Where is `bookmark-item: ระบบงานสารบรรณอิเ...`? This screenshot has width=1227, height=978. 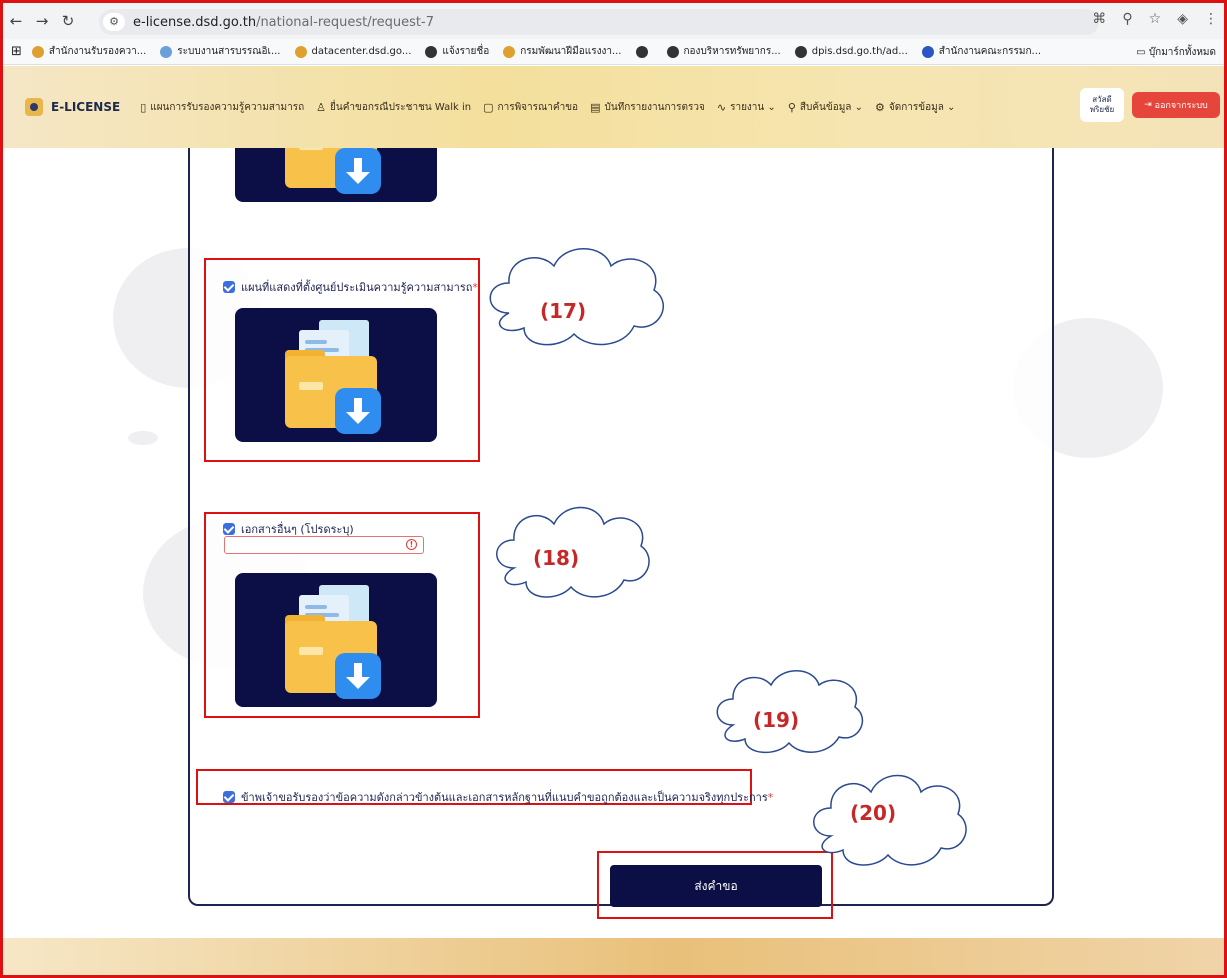
bookmark-item: ระบบงานสารบรรณอิเ... is located at coordinates (220, 51).